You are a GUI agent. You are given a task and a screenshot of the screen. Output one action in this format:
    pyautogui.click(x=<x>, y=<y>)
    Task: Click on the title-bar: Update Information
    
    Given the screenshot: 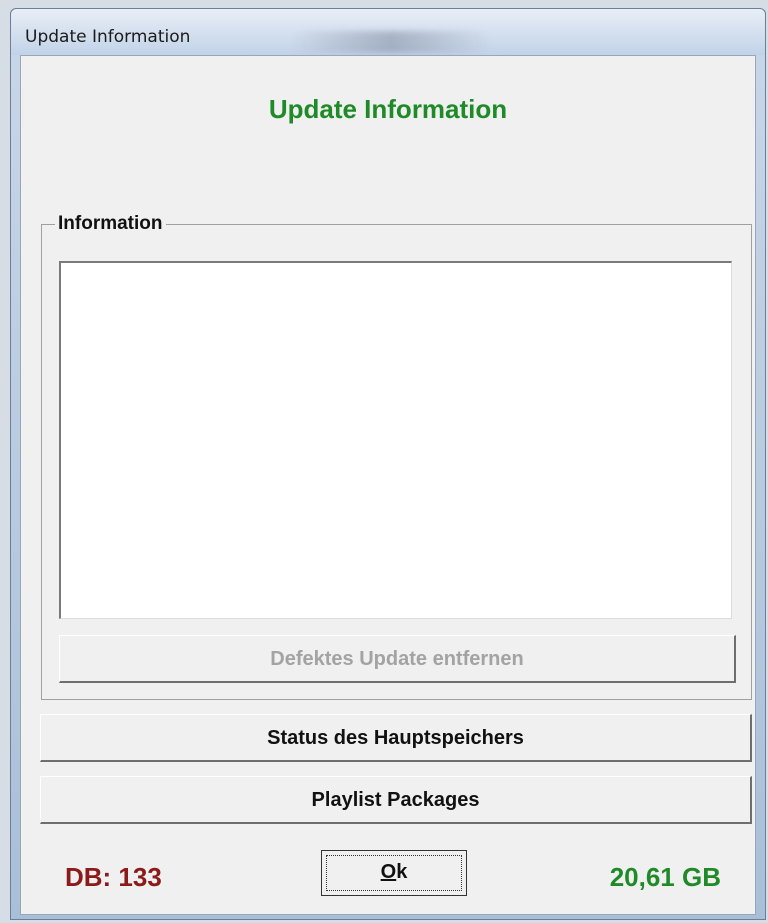 What is the action you would take?
    pyautogui.click(x=388, y=32)
    